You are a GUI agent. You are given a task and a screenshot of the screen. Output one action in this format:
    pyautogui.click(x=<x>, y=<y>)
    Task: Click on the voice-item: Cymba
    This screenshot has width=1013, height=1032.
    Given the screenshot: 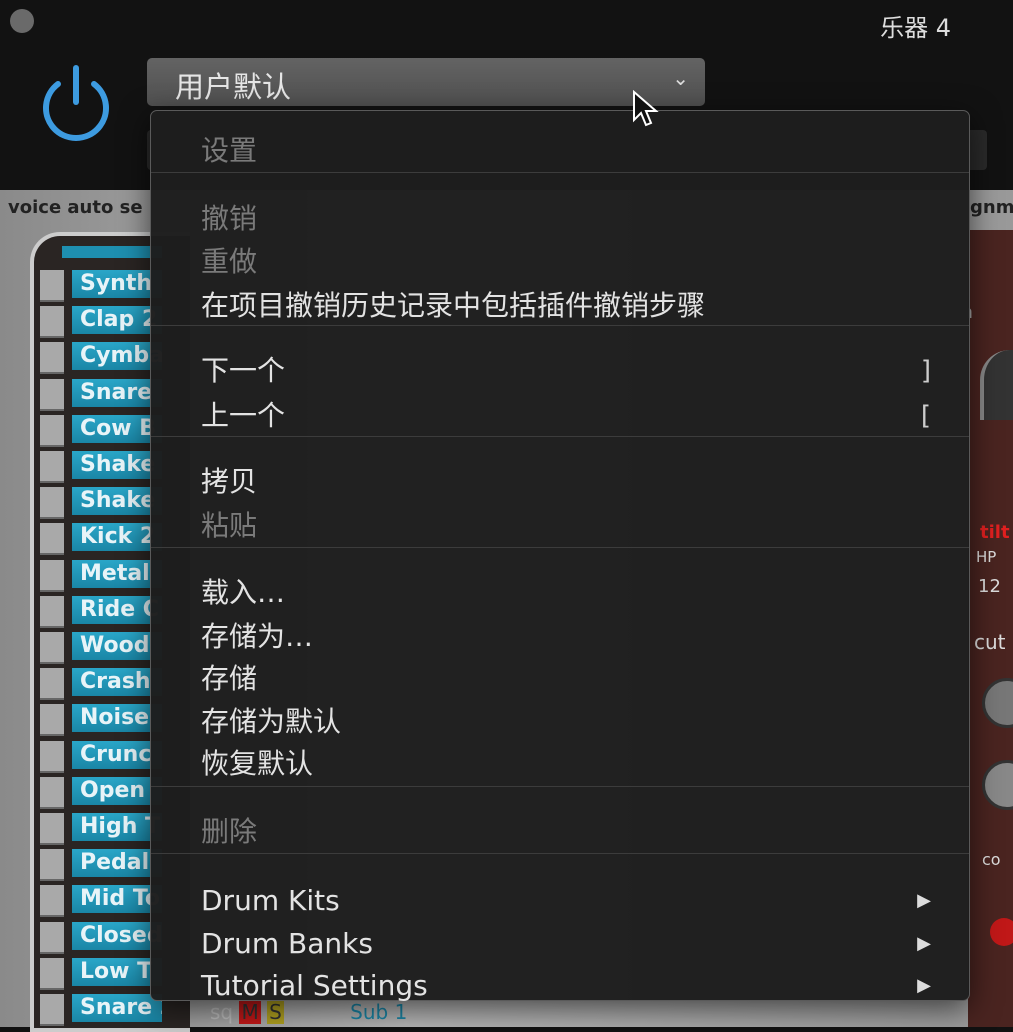 What is the action you would take?
    pyautogui.click(x=117, y=356)
    